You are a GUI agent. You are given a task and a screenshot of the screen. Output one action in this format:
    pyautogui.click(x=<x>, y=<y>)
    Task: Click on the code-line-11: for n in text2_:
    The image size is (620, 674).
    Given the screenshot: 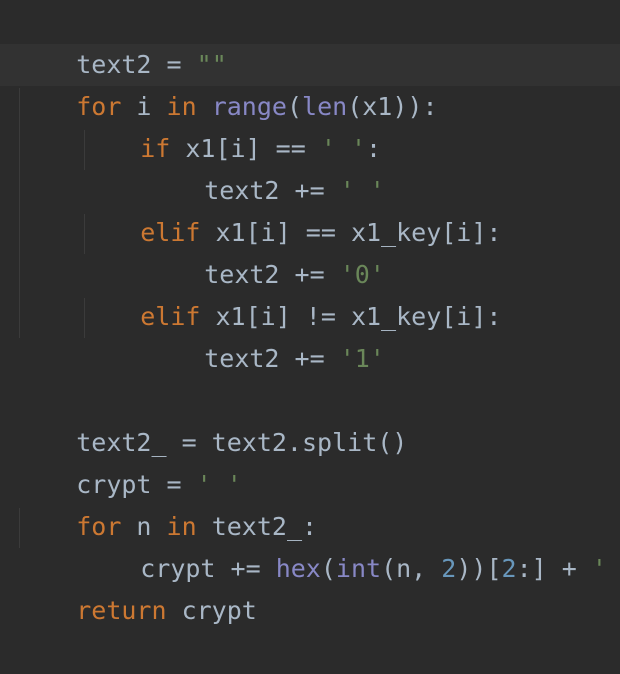 What is the action you would take?
    pyautogui.click(x=166, y=502)
    